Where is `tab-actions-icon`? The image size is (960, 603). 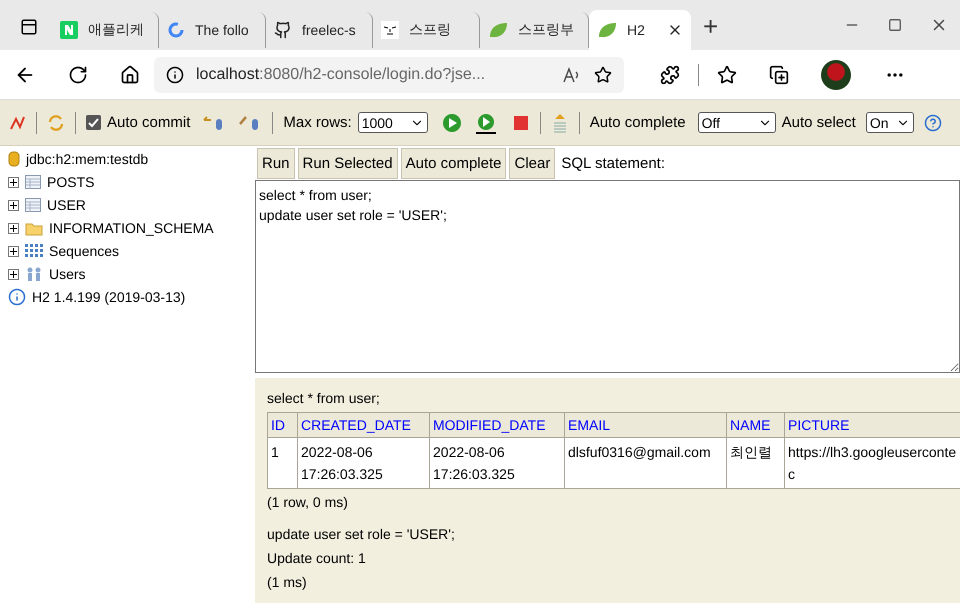
tab-actions-icon is located at coordinates (29, 27).